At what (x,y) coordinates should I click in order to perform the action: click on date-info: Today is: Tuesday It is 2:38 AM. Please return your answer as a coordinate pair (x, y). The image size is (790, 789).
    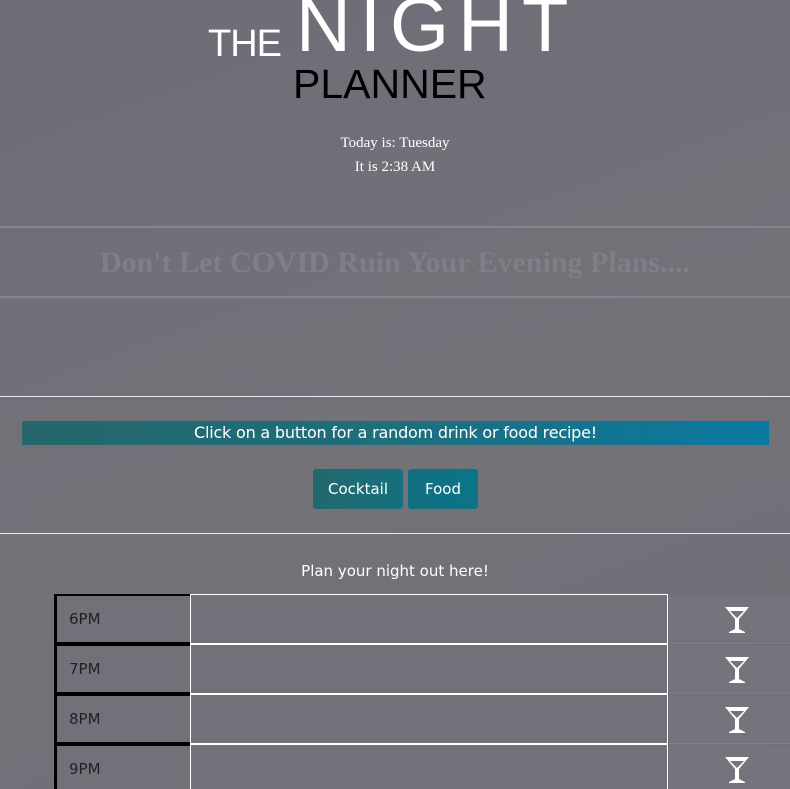
    Looking at the image, I should click on (395, 155).